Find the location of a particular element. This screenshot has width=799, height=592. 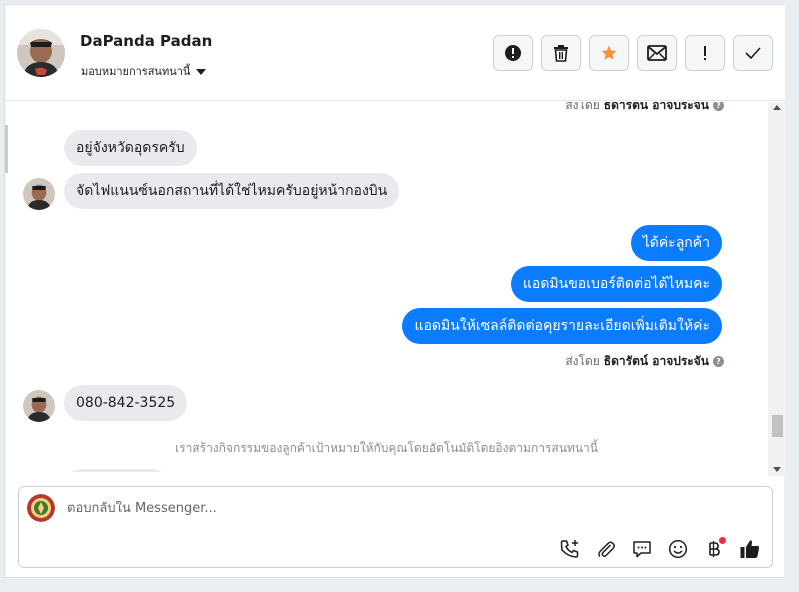

envelope-icon is located at coordinates (657, 53).